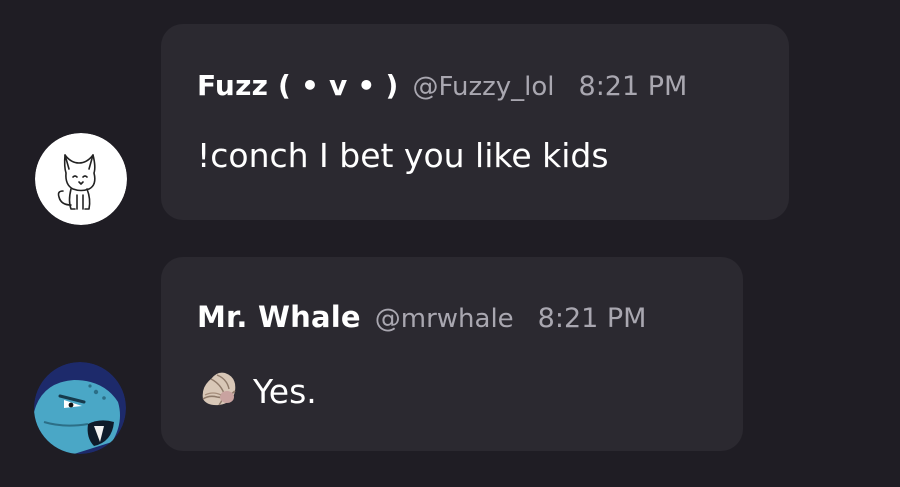 The height and width of the screenshot is (487, 900). I want to click on message-header: Mr. Whale @mrwhale 8:21 PM, so click(421, 317).